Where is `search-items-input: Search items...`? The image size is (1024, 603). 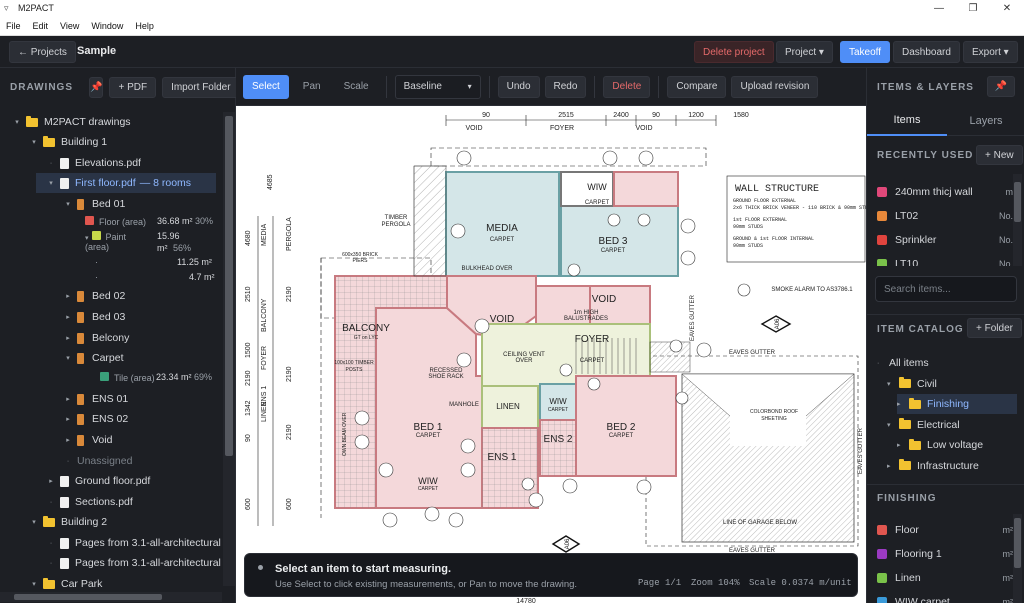
search-items-input: Search items... is located at coordinates (946, 289).